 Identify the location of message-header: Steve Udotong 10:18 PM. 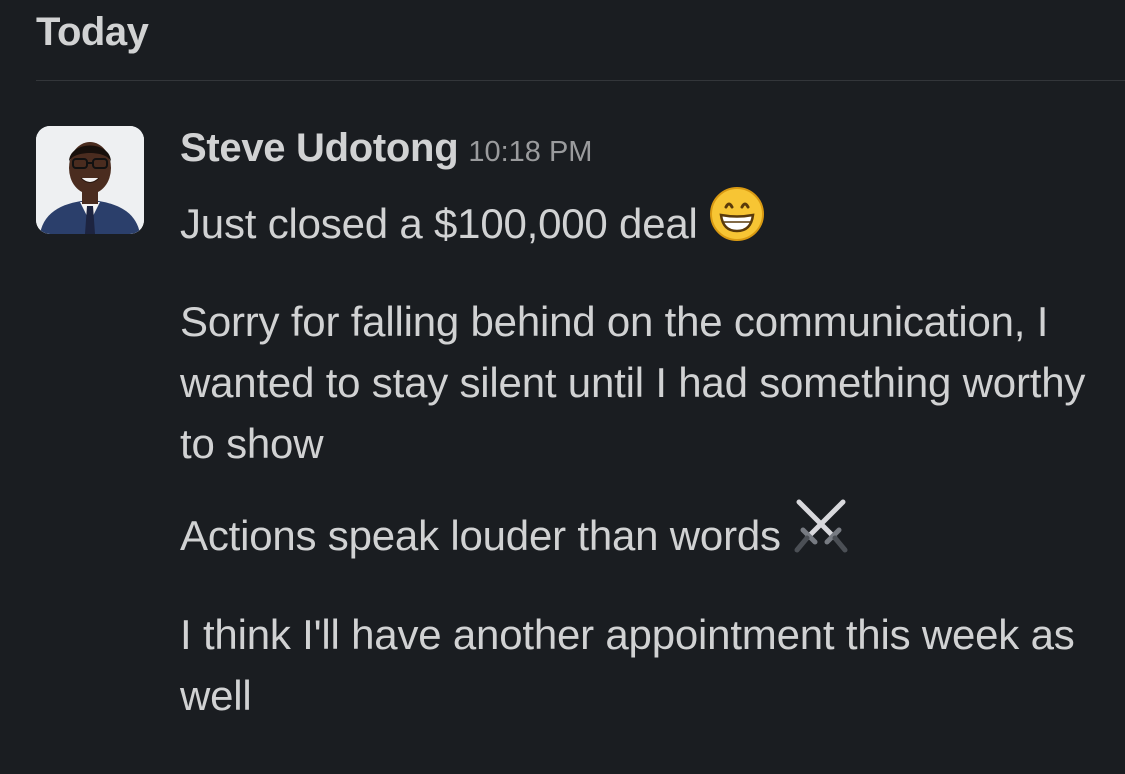
(640, 156).